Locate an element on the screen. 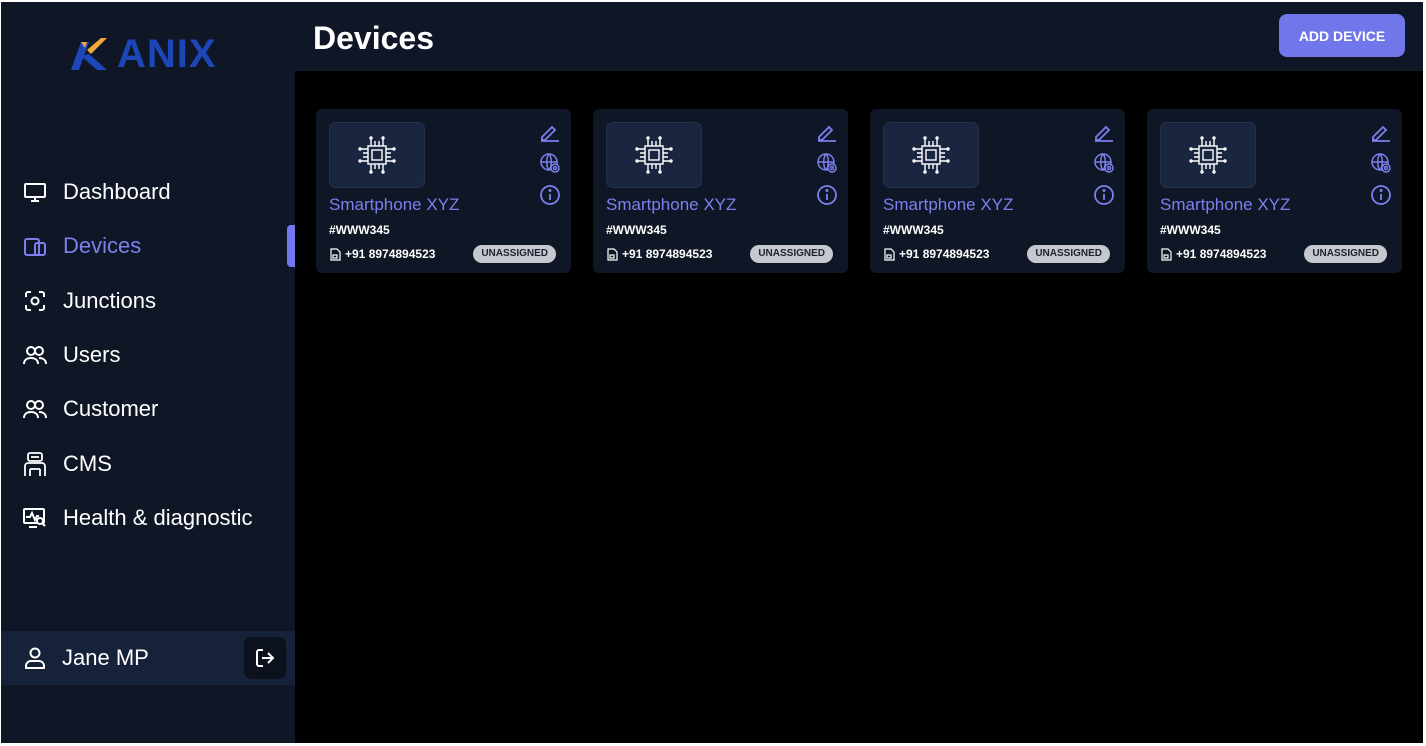 Image resolution: width=1426 pixels, height=746 pixels. user-profile: Jane MP is located at coordinates (148, 658).